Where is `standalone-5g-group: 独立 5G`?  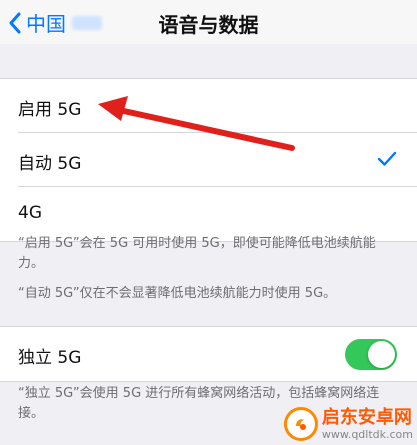
standalone-5g-group: 独立 5G is located at coordinates (208, 354).